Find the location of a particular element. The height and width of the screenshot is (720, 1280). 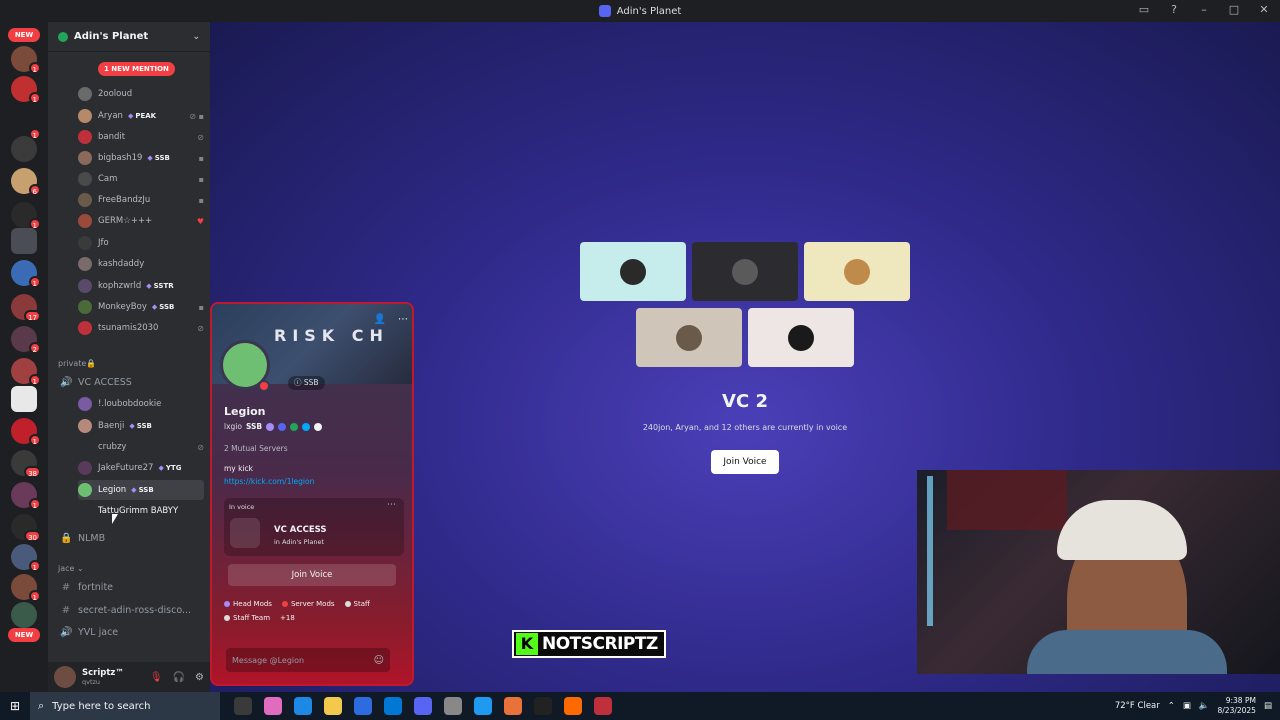

channel-vc-access: 🔊 VC ACCESS is located at coordinates (132, 382).